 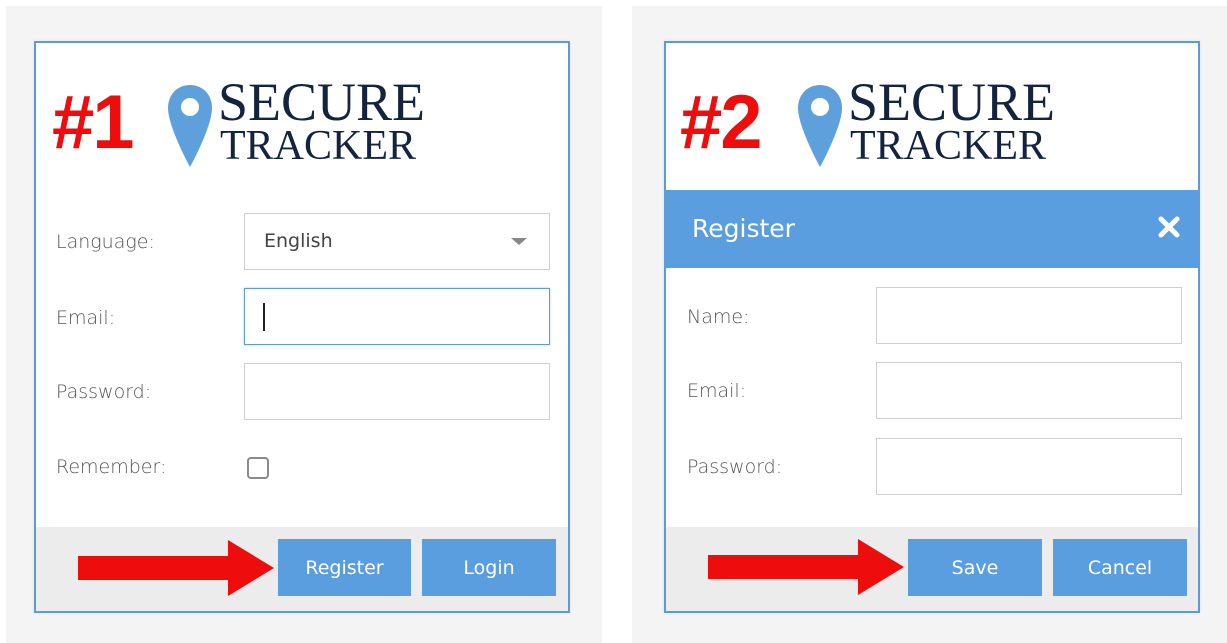 I want to click on cancel-button: Cancel, so click(x=1120, y=567).